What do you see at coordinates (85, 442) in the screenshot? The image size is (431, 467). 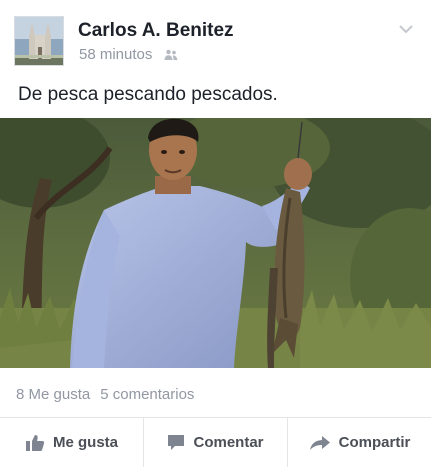 I see `like-label: Me gusta` at bounding box center [85, 442].